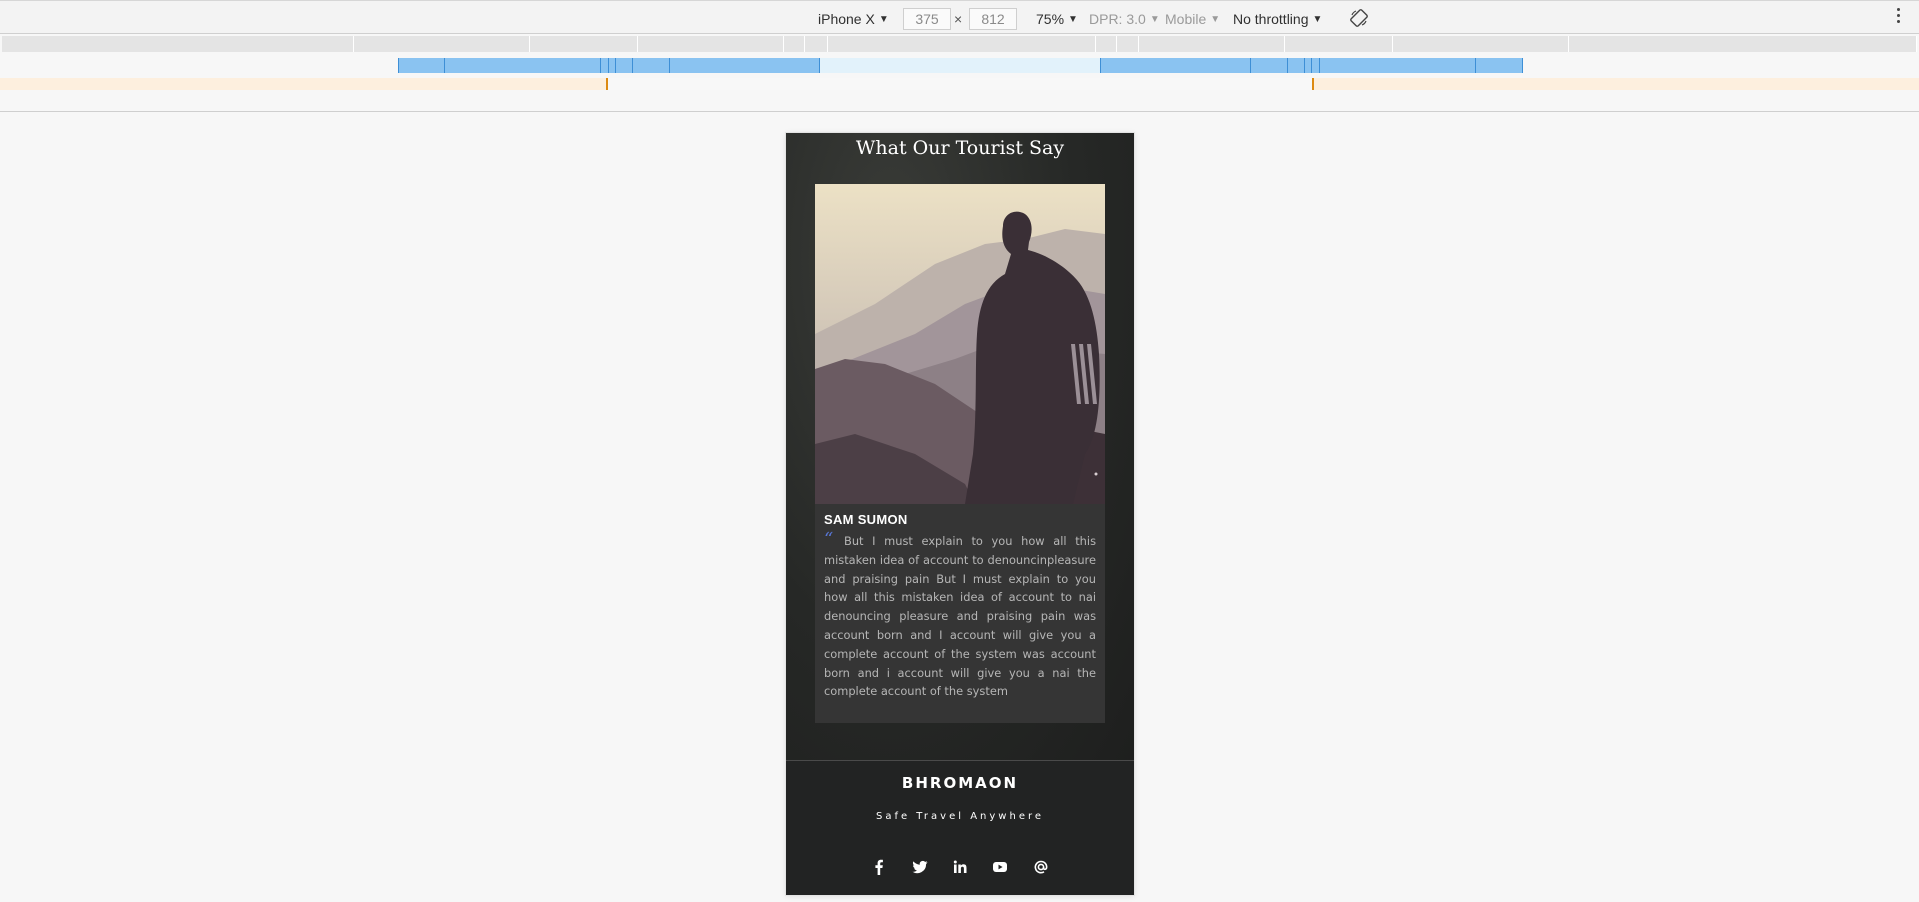 This screenshot has height=902, width=1919. Describe the element at coordinates (959, 65) in the screenshot. I see `media-query-bar` at that location.